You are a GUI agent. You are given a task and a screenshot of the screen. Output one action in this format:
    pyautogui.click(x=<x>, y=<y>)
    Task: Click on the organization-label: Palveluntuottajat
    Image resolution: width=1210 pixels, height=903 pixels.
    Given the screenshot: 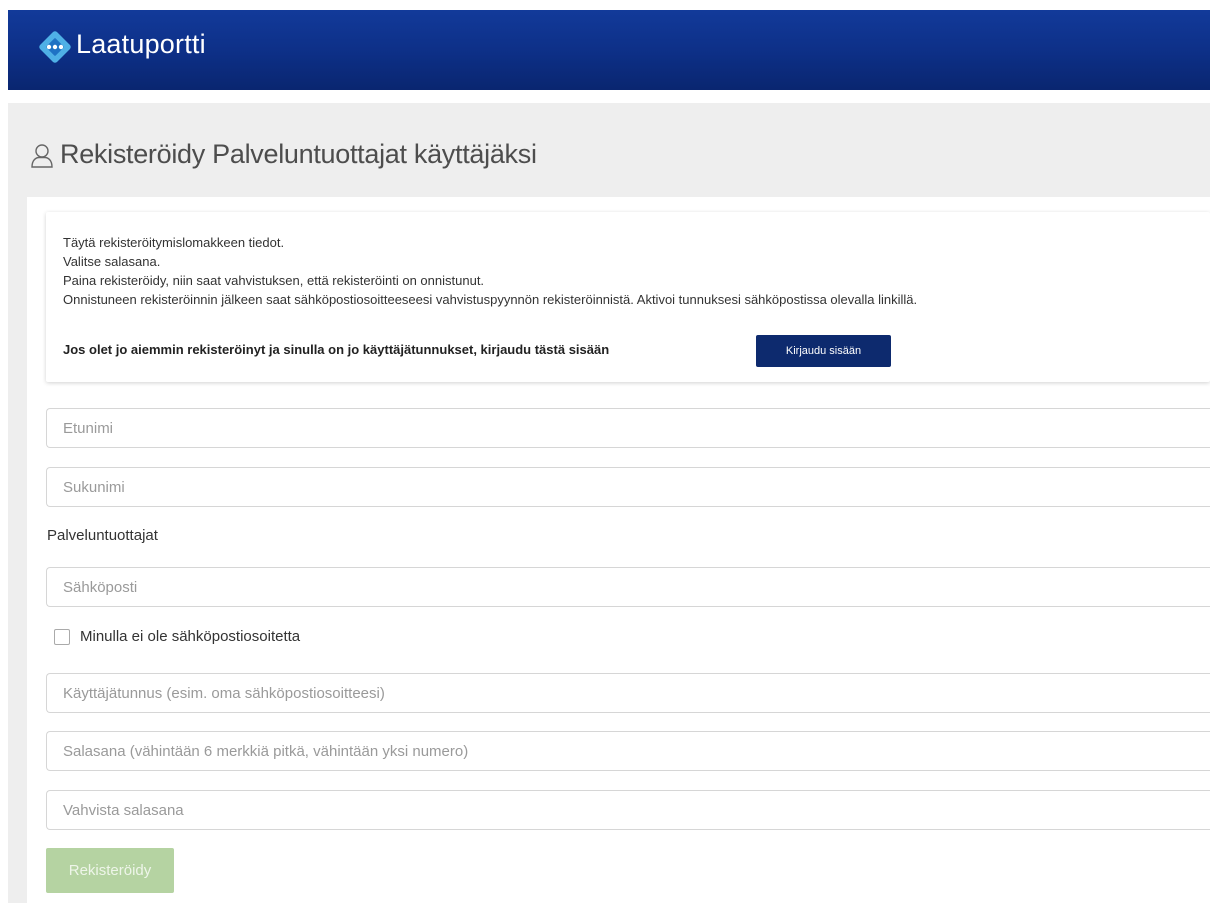 What is the action you would take?
    pyautogui.click(x=102, y=535)
    